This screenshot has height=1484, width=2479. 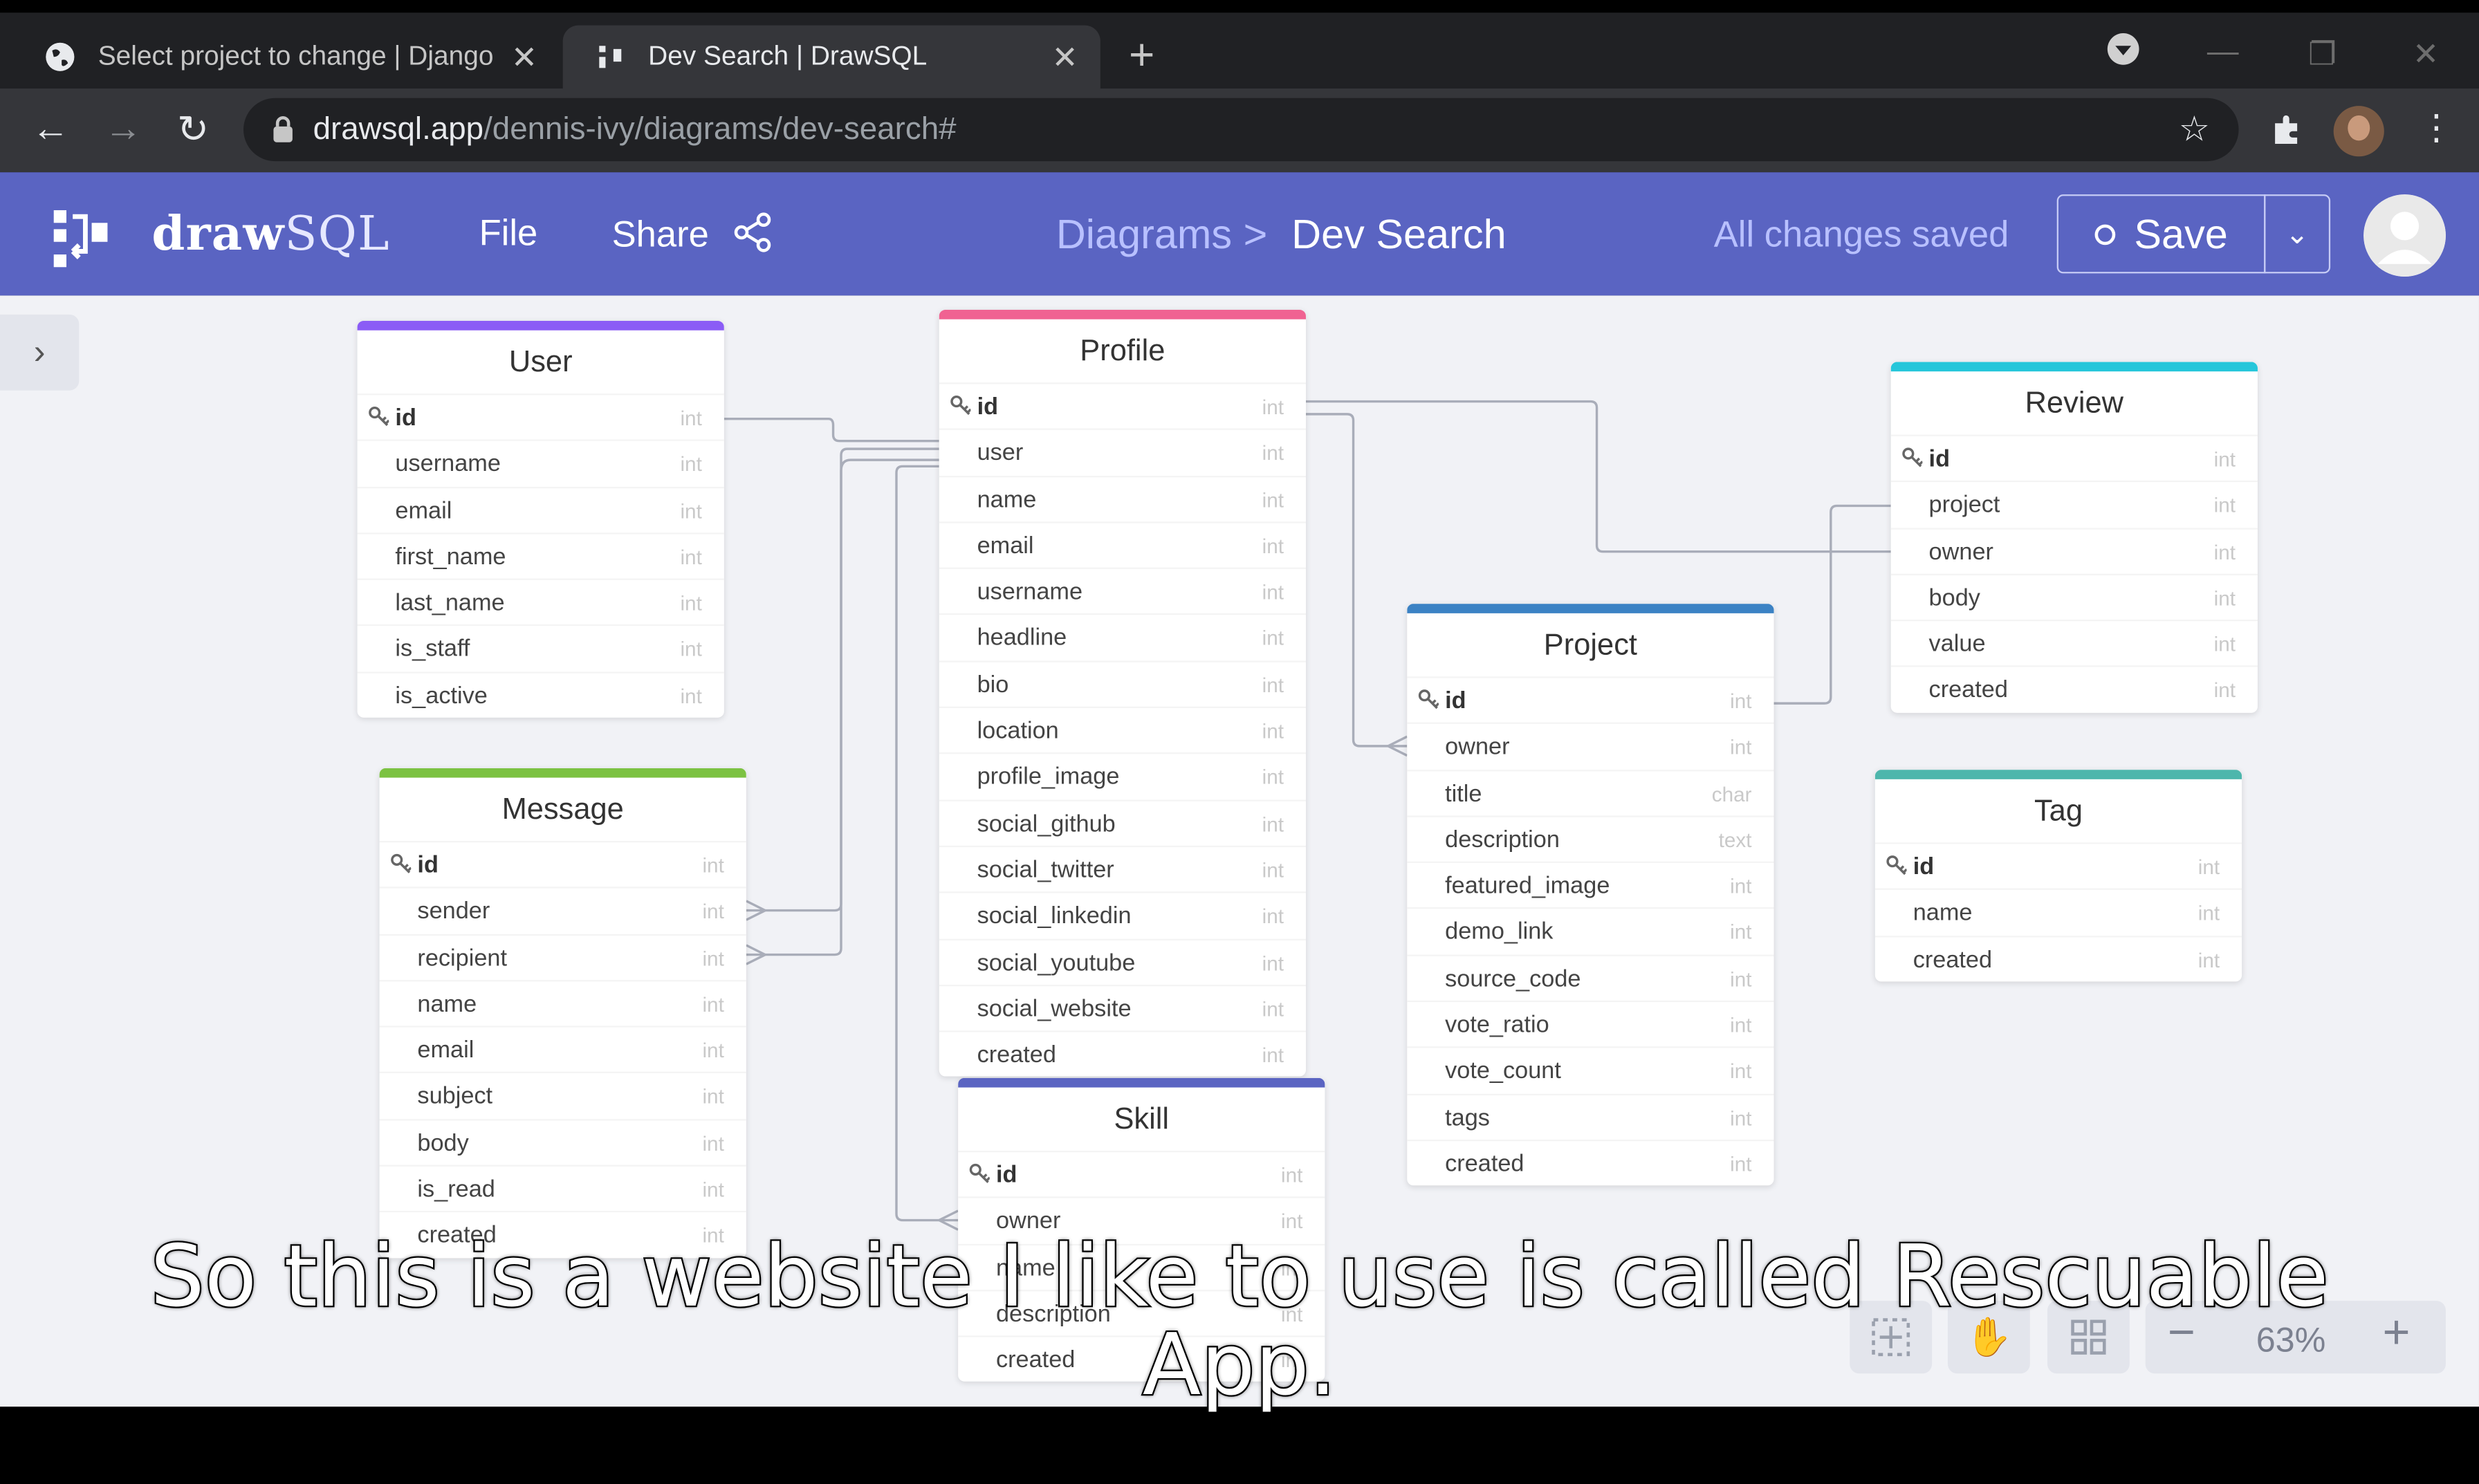 What do you see at coordinates (693, 234) in the screenshot?
I see `share-menu: Share` at bounding box center [693, 234].